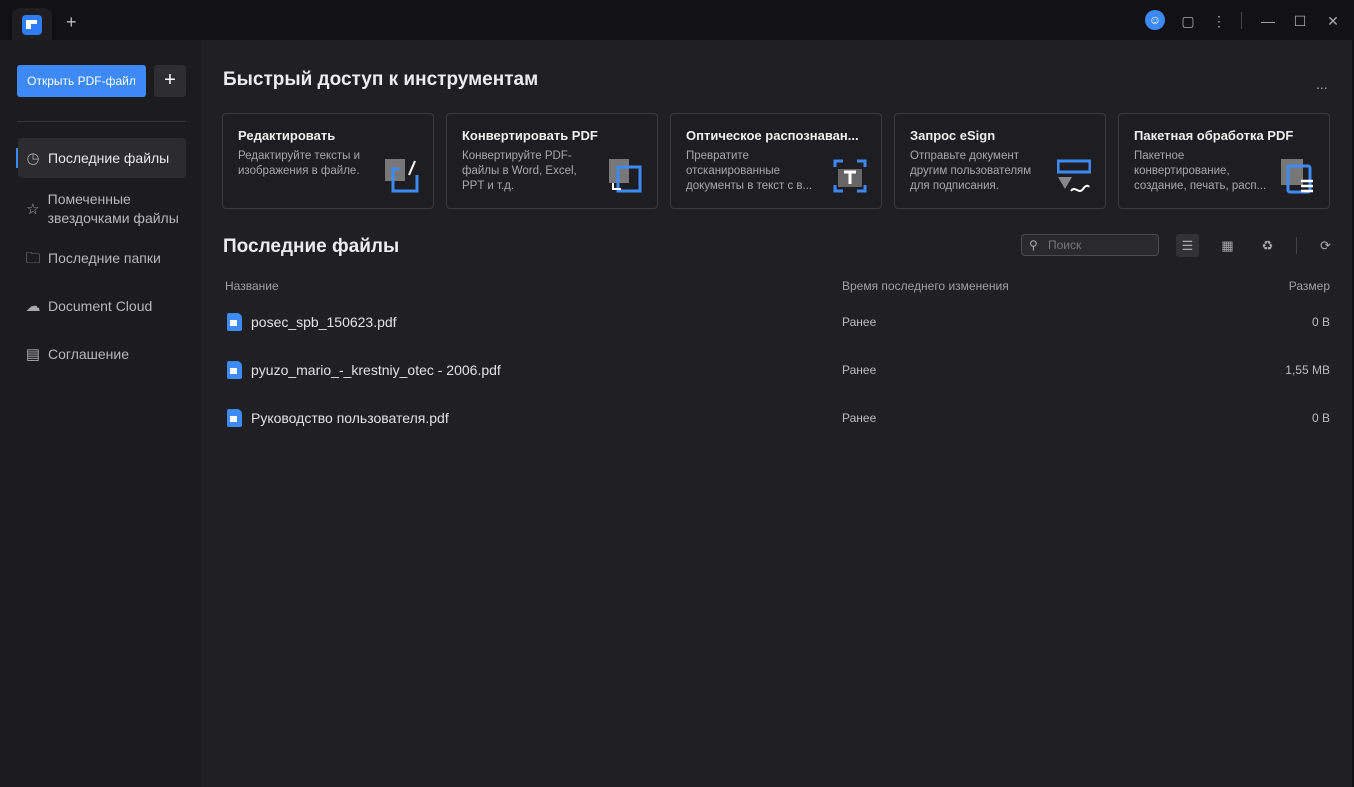  I want to click on file-row: Руководство пользователя.pdf Ранее 0 B, so click(777, 418).